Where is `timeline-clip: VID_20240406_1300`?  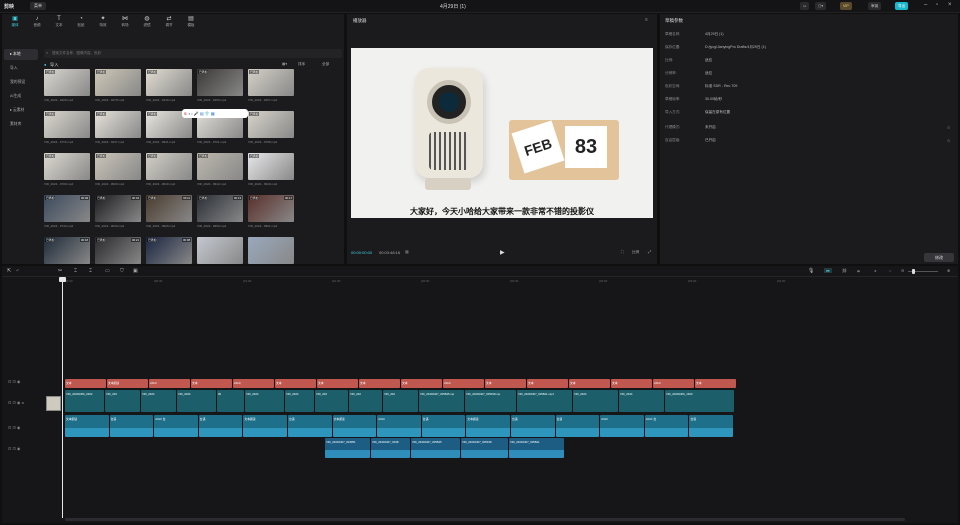 timeline-clip: VID_20240406_1300 is located at coordinates (699, 401).